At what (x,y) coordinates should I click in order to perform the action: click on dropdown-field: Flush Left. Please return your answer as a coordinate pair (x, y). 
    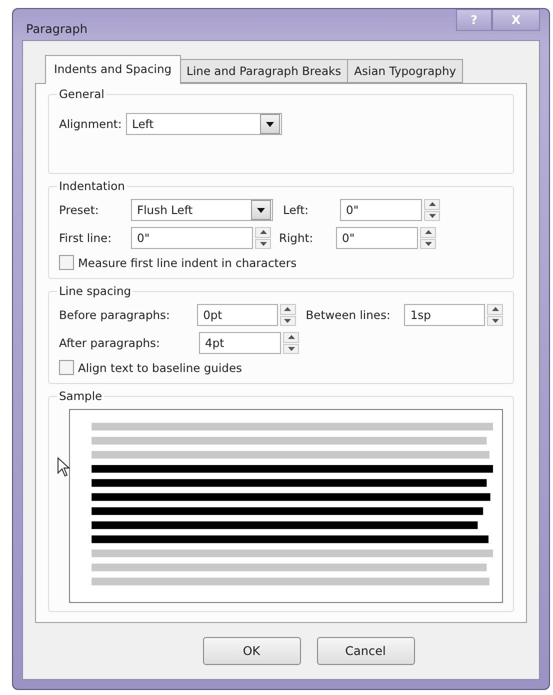
    Looking at the image, I should click on (202, 210).